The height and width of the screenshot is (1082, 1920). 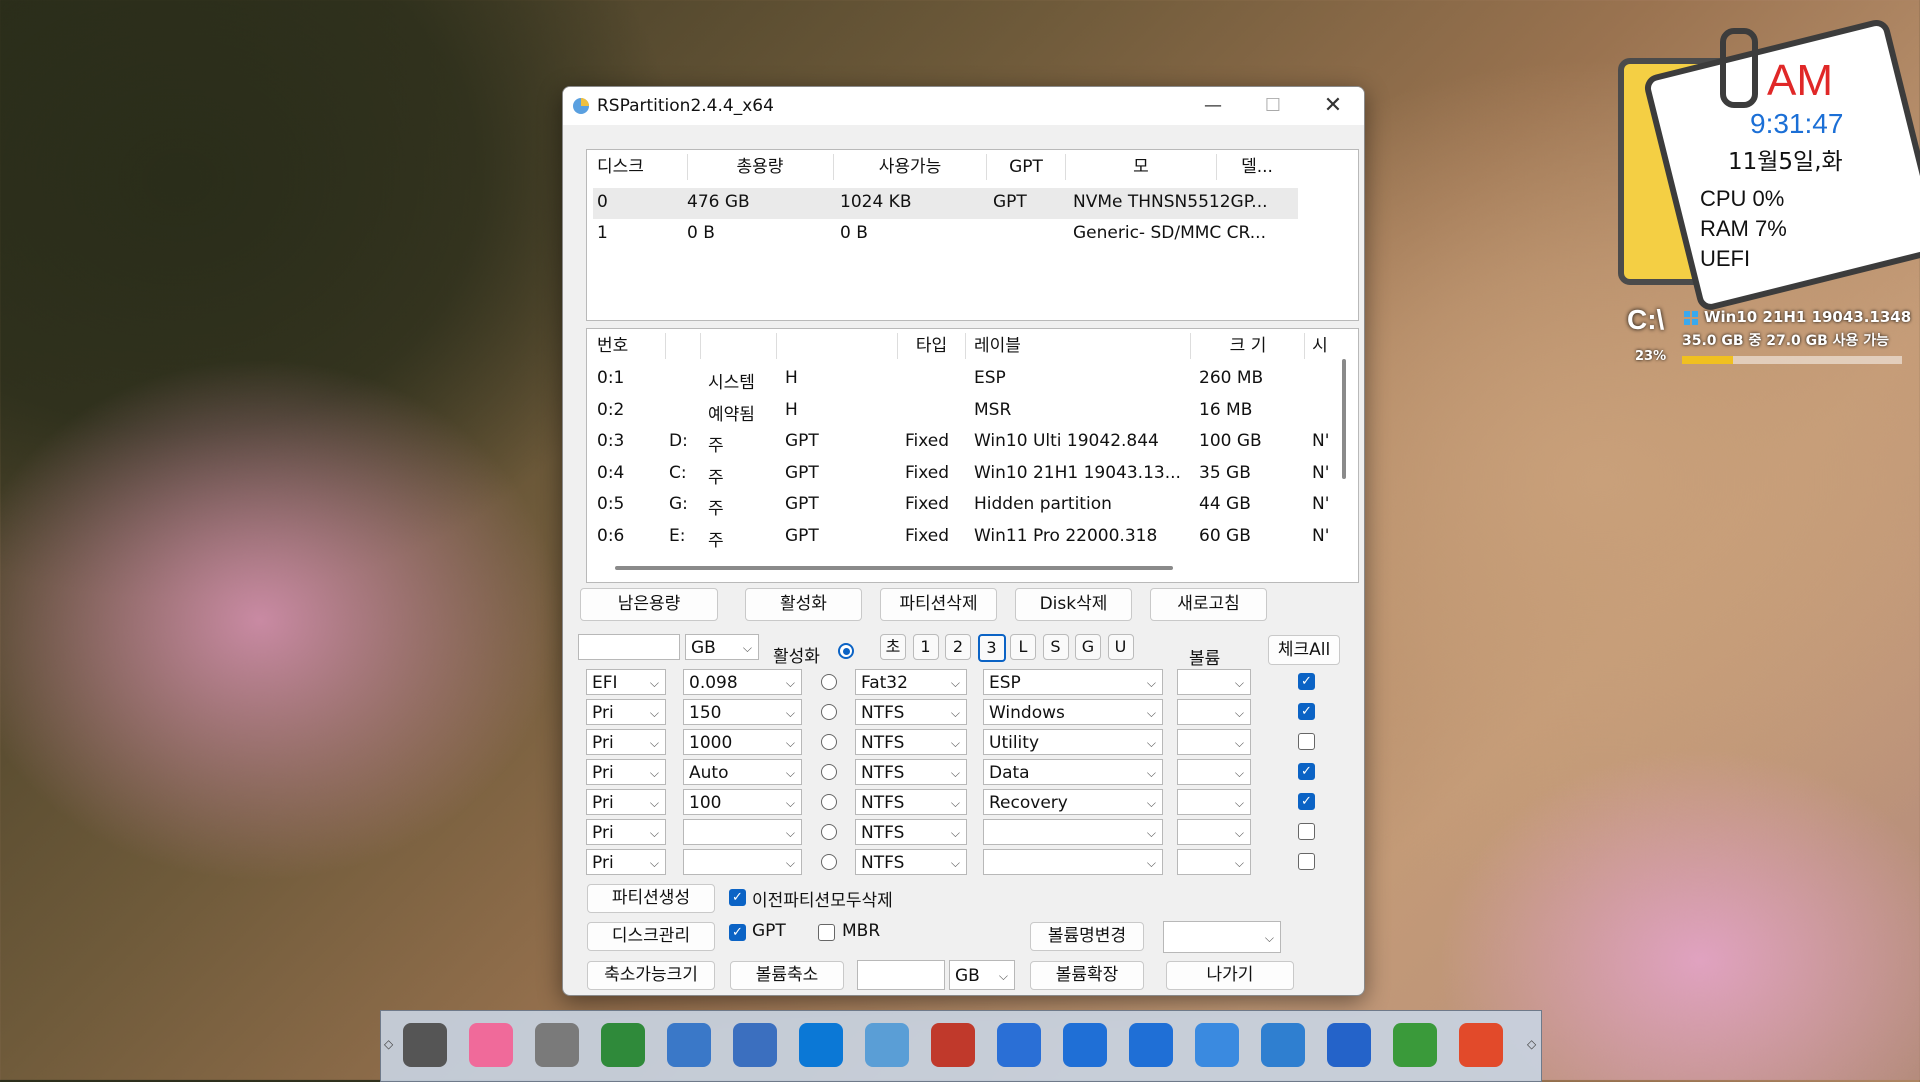 I want to click on partition-cell: C:, so click(x=678, y=473).